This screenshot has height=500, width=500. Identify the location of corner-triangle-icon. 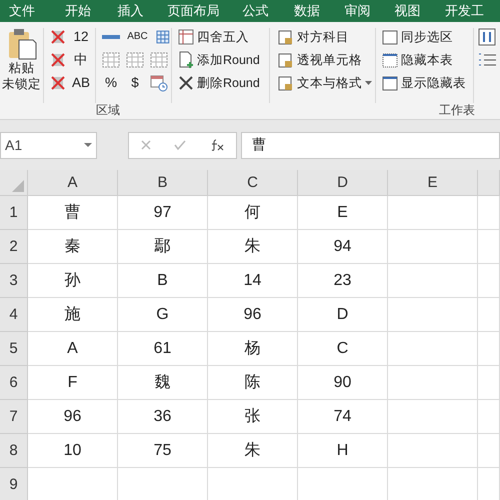
(18, 186).